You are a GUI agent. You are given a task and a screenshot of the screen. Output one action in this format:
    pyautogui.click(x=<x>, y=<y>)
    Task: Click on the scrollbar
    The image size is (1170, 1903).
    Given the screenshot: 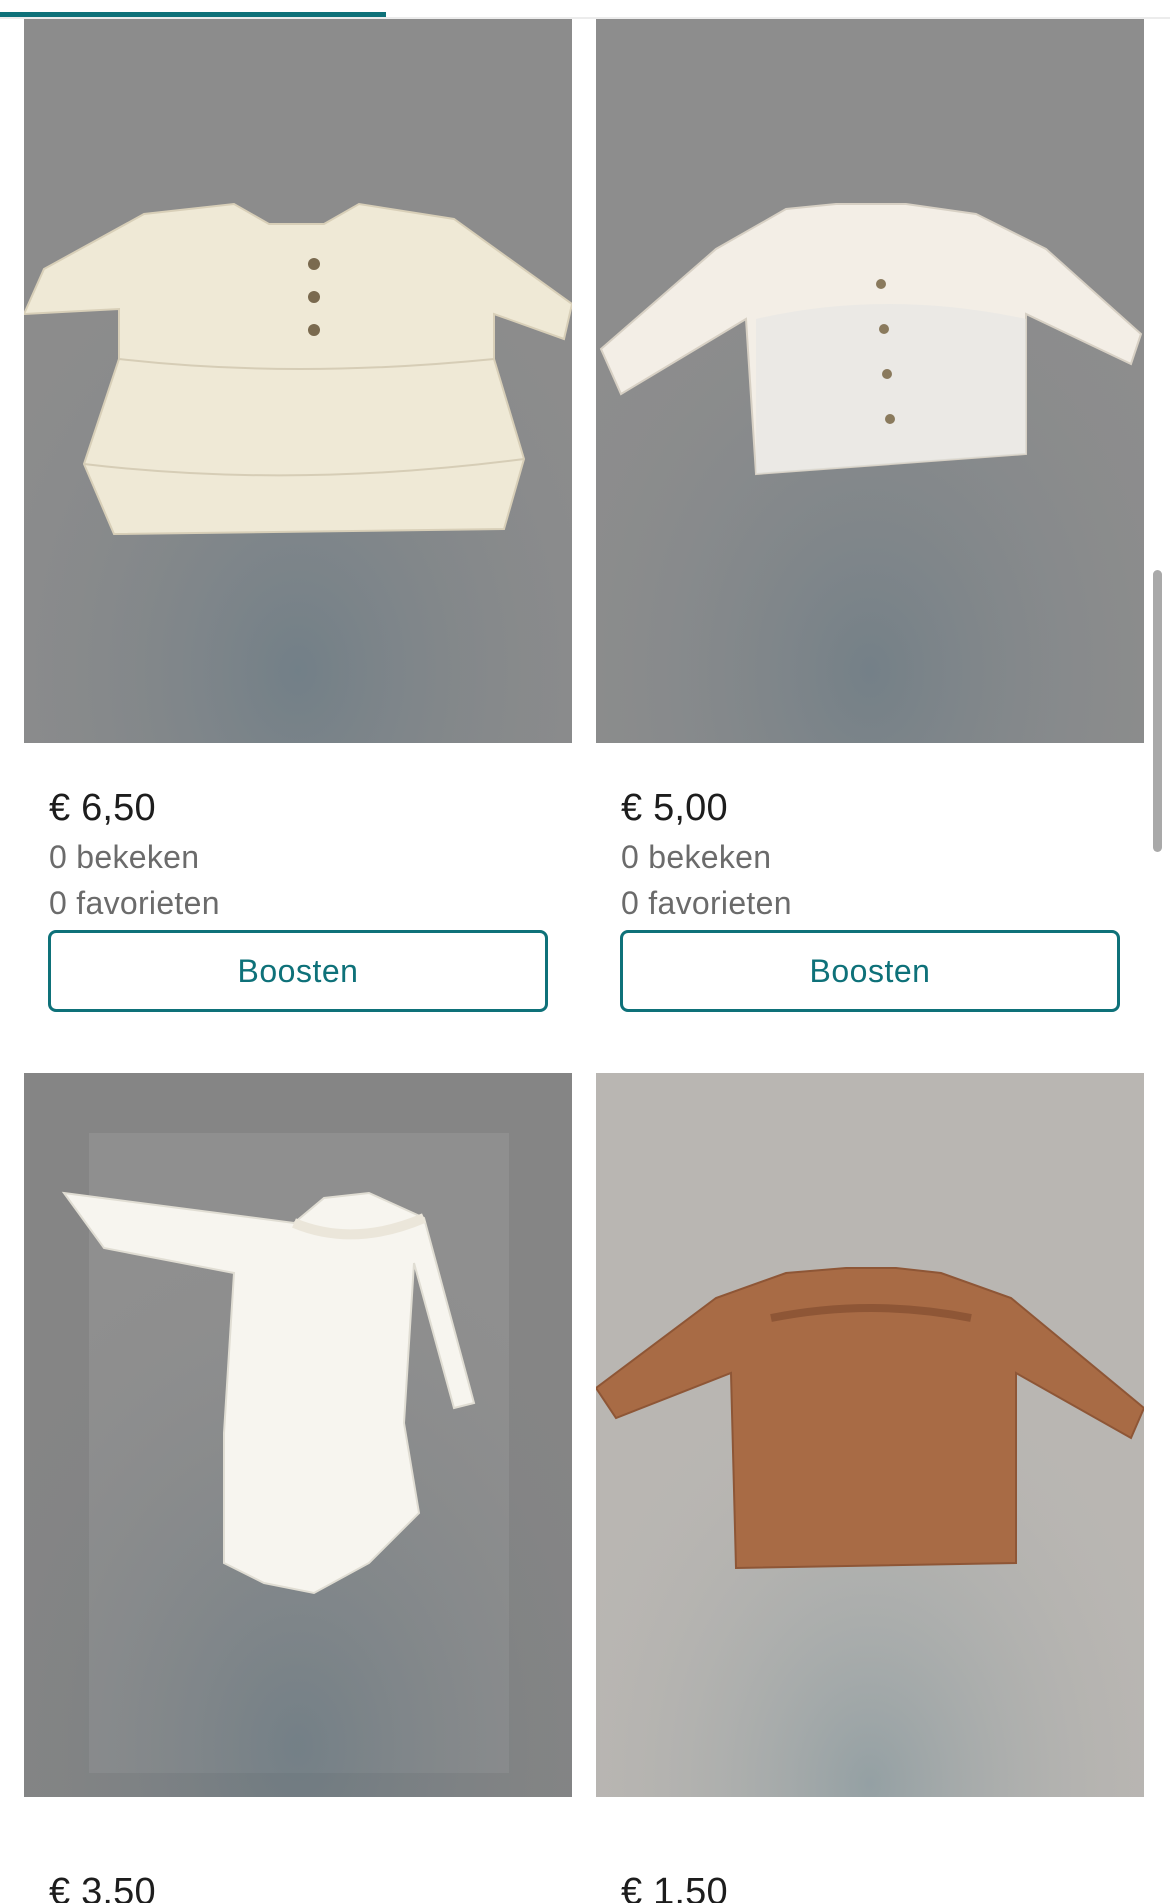 What is the action you would take?
    pyautogui.click(x=1157, y=711)
    